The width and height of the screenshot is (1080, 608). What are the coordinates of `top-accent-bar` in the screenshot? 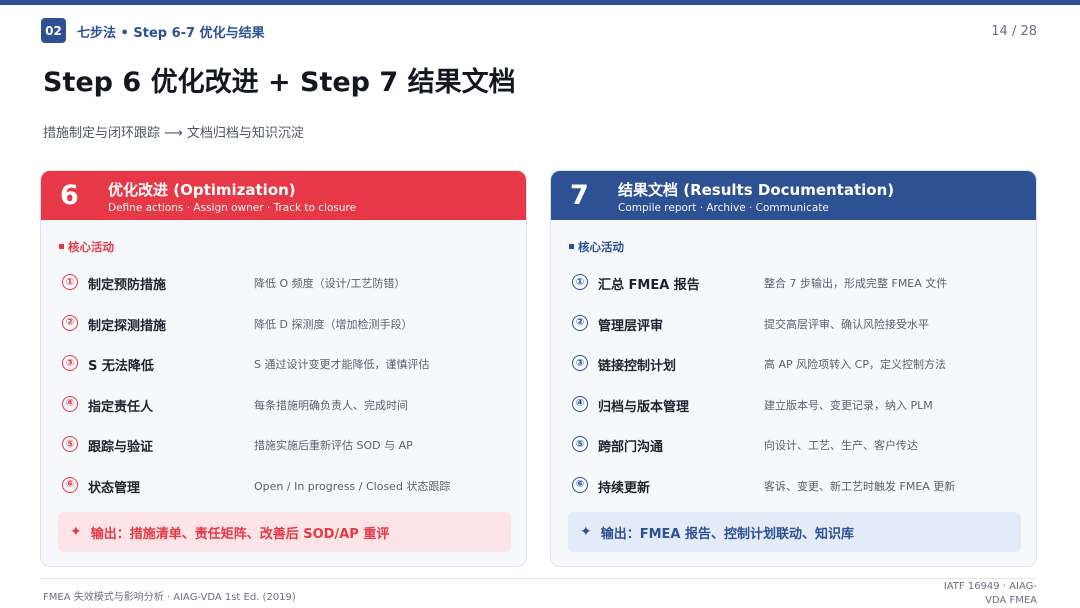 It's located at (540, 2).